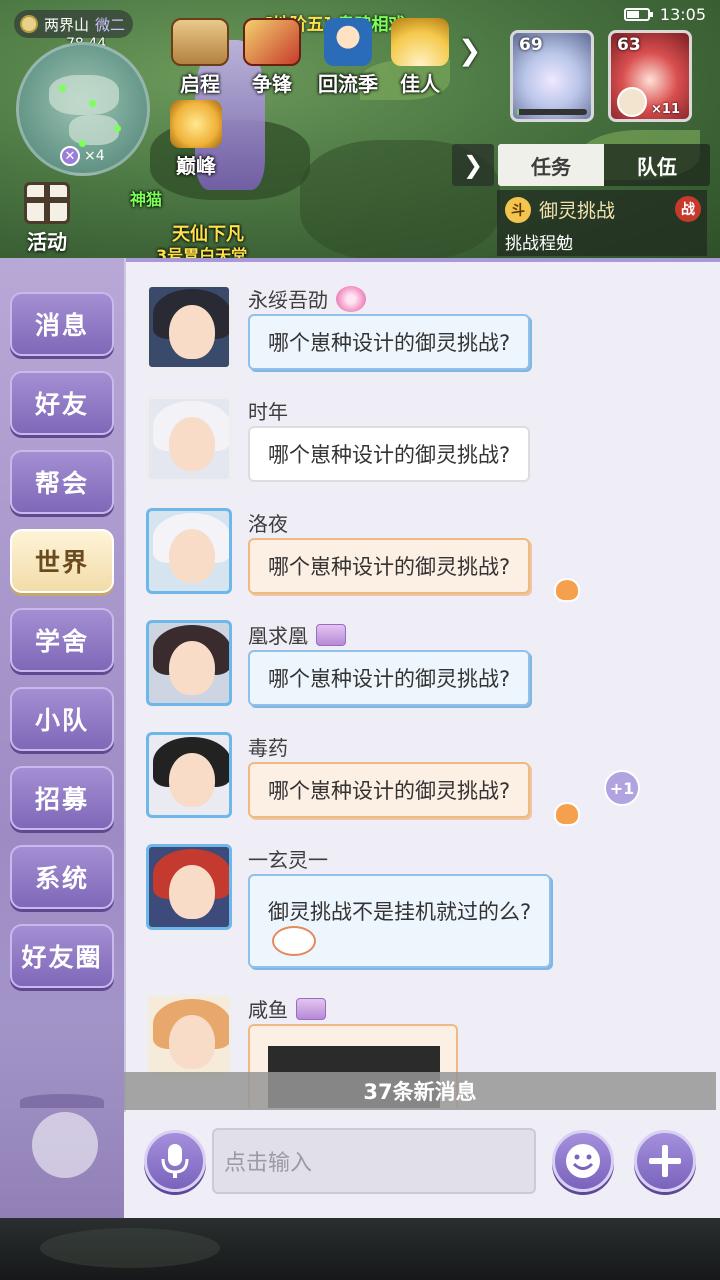 This screenshot has width=720, height=1280. What do you see at coordinates (650, 76) in the screenshot?
I see `party-member-2: 63 ×11` at bounding box center [650, 76].